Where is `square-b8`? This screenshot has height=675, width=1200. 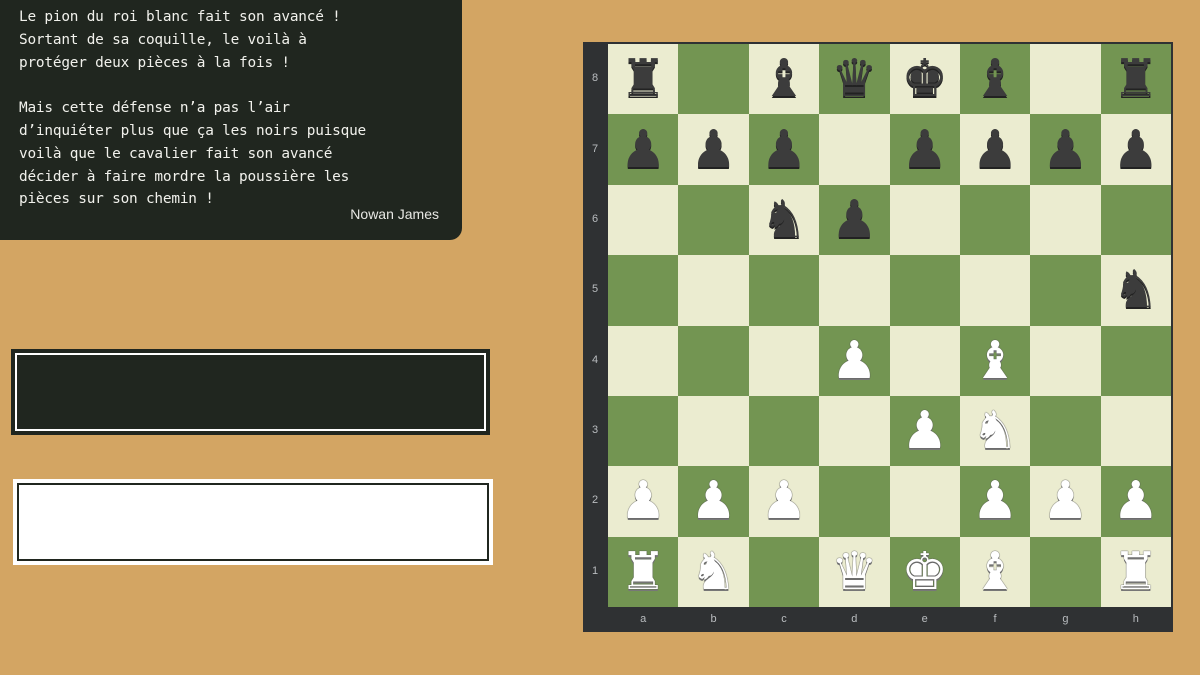
square-b8 is located at coordinates (713, 79).